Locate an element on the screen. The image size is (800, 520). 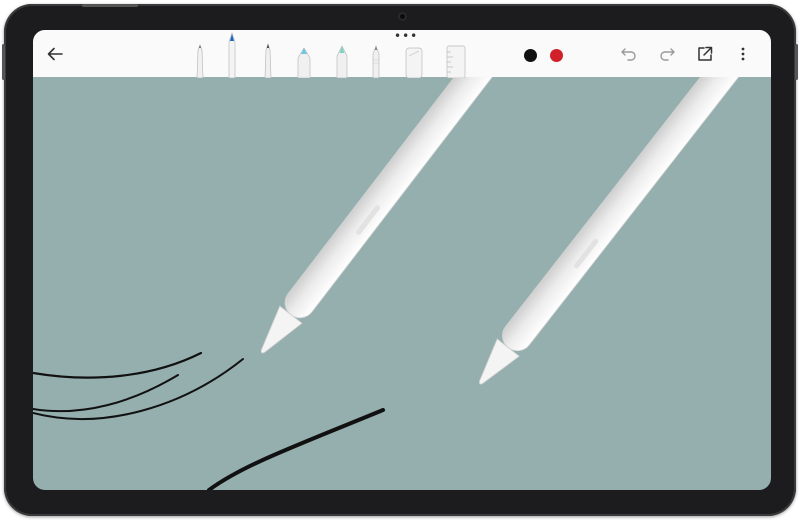
pen-icon is located at coordinates (200, 61).